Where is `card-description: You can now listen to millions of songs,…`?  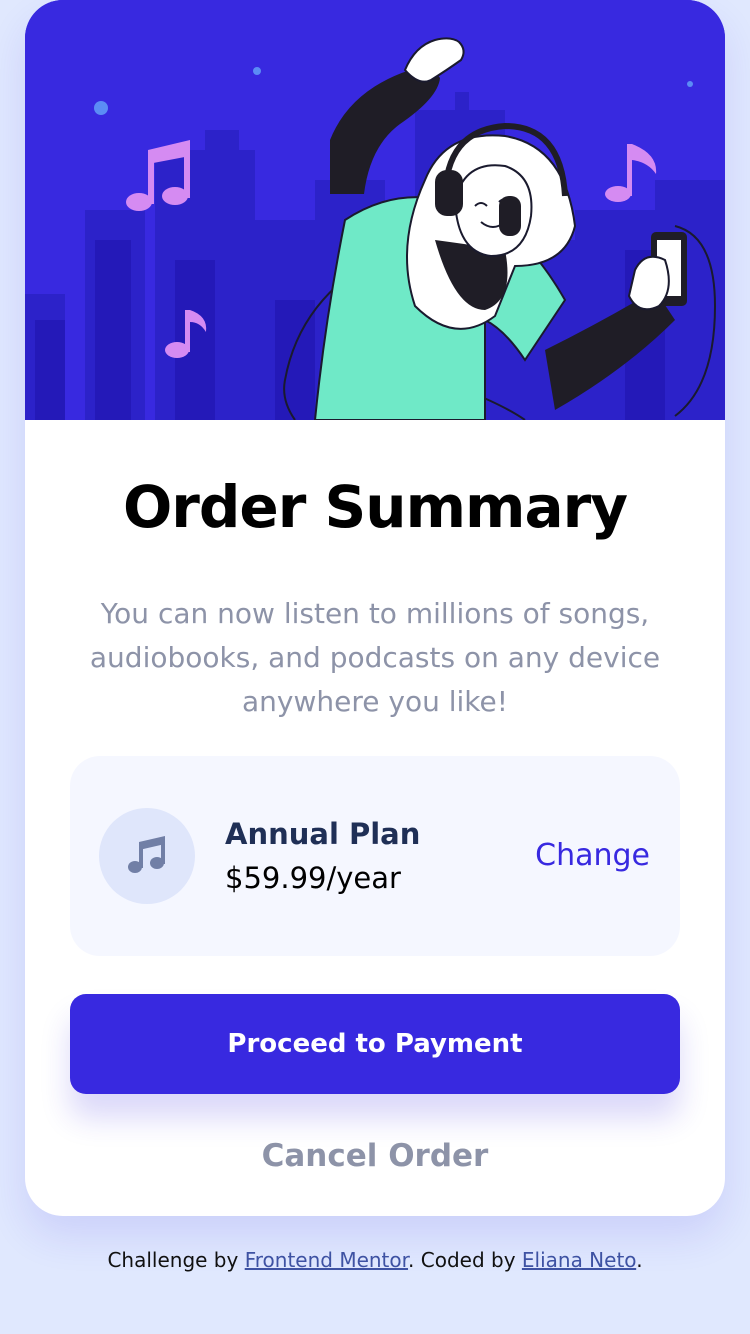 card-description: You can now listen to millions of songs,… is located at coordinates (375, 657).